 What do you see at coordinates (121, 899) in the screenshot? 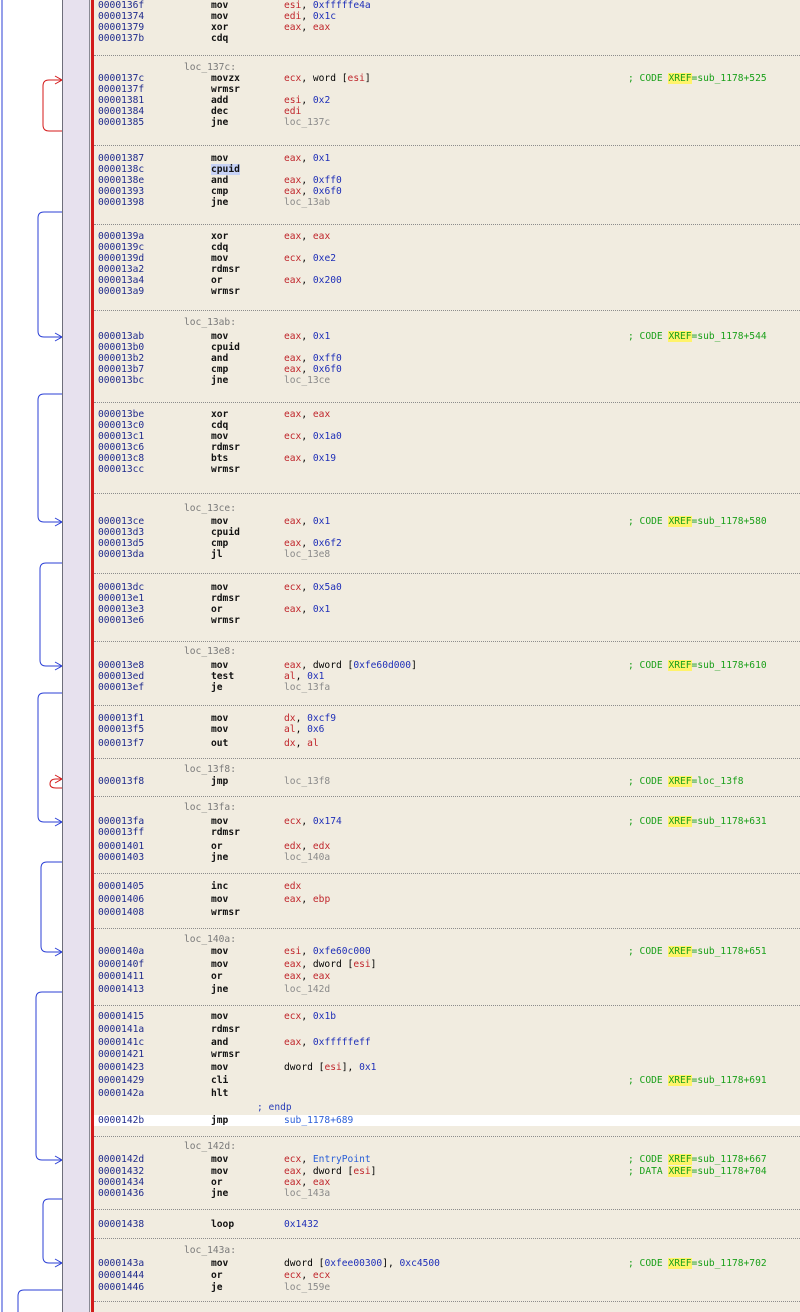
I see `instruction-address: 00001406` at bounding box center [121, 899].